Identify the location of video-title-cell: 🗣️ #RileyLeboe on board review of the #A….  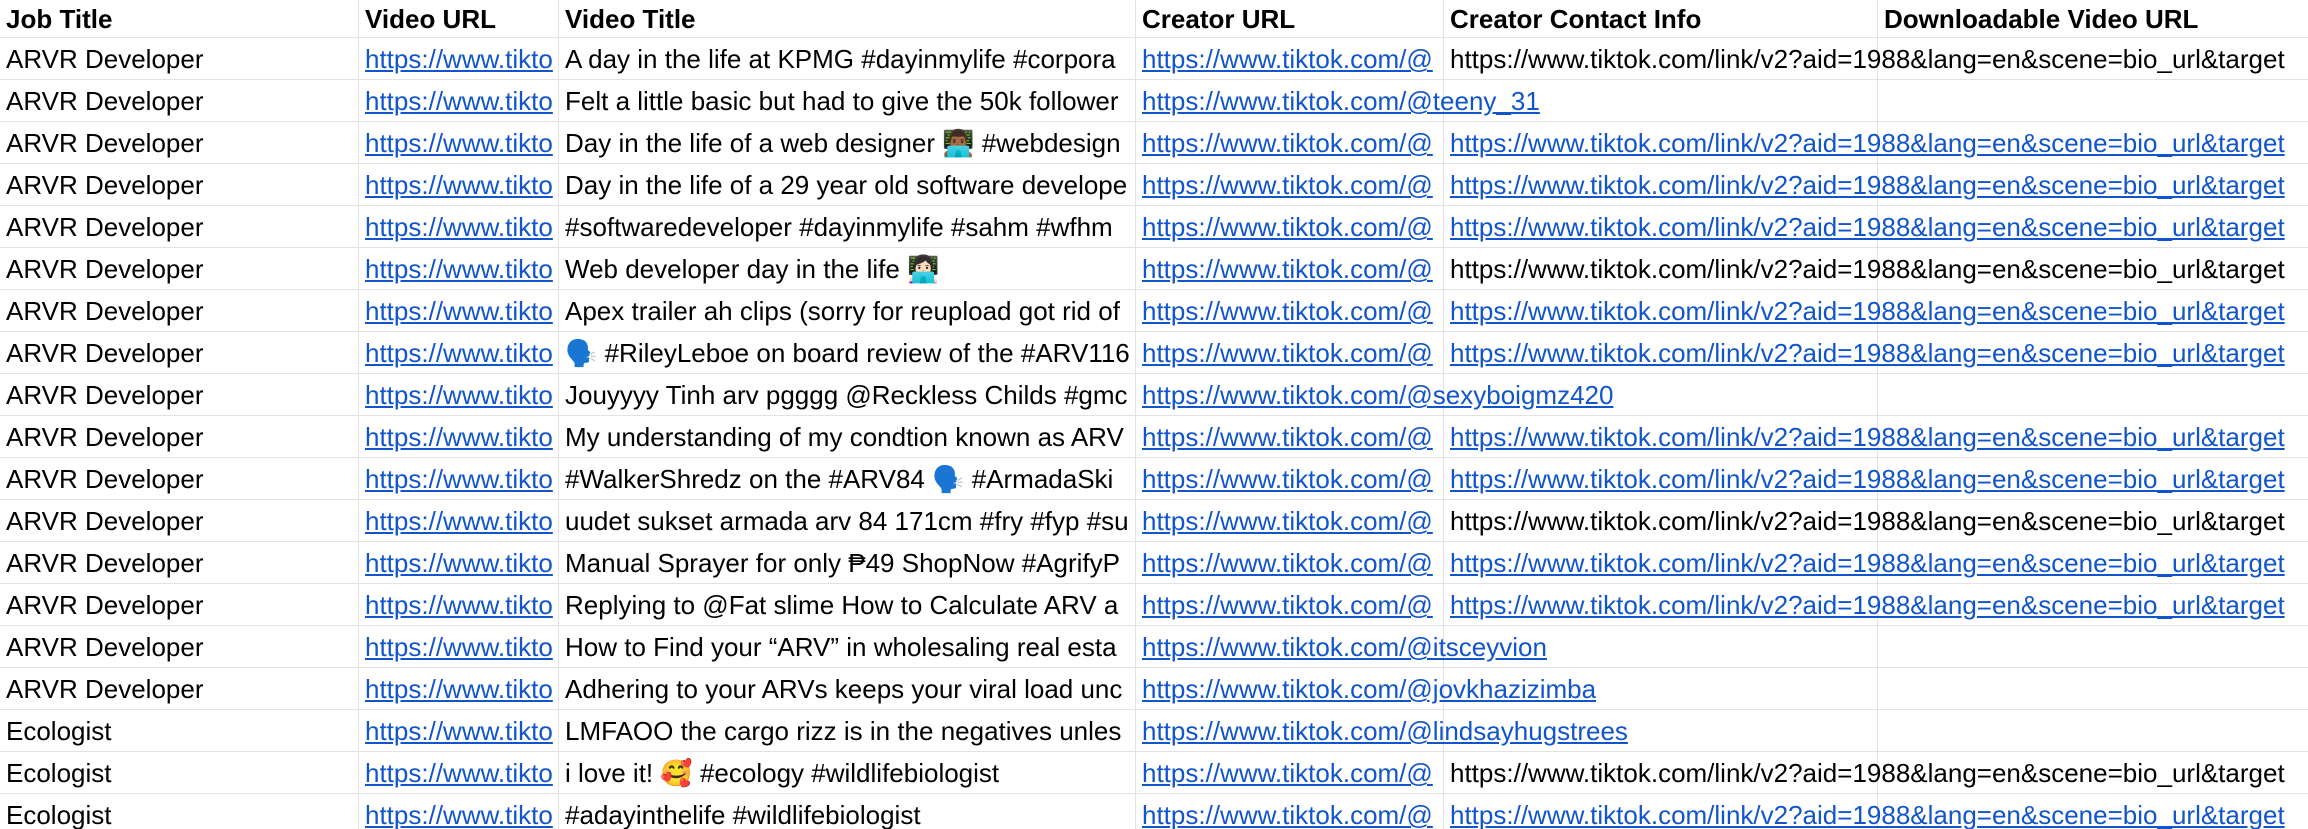
(847, 353).